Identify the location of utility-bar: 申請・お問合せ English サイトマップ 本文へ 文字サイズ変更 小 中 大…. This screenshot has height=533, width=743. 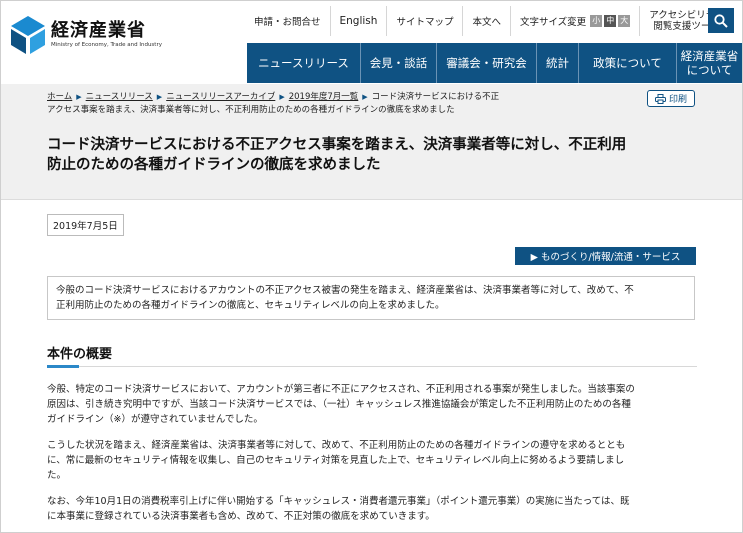
(493, 21).